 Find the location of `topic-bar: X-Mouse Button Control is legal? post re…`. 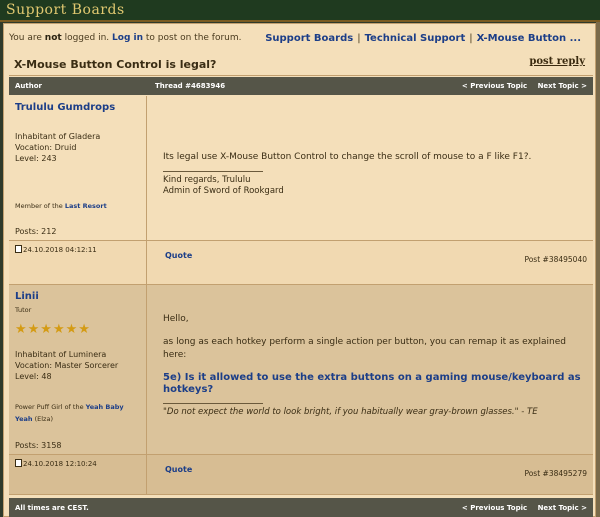

topic-bar: X-Mouse Button Control is legal? post re… is located at coordinates (301, 65).